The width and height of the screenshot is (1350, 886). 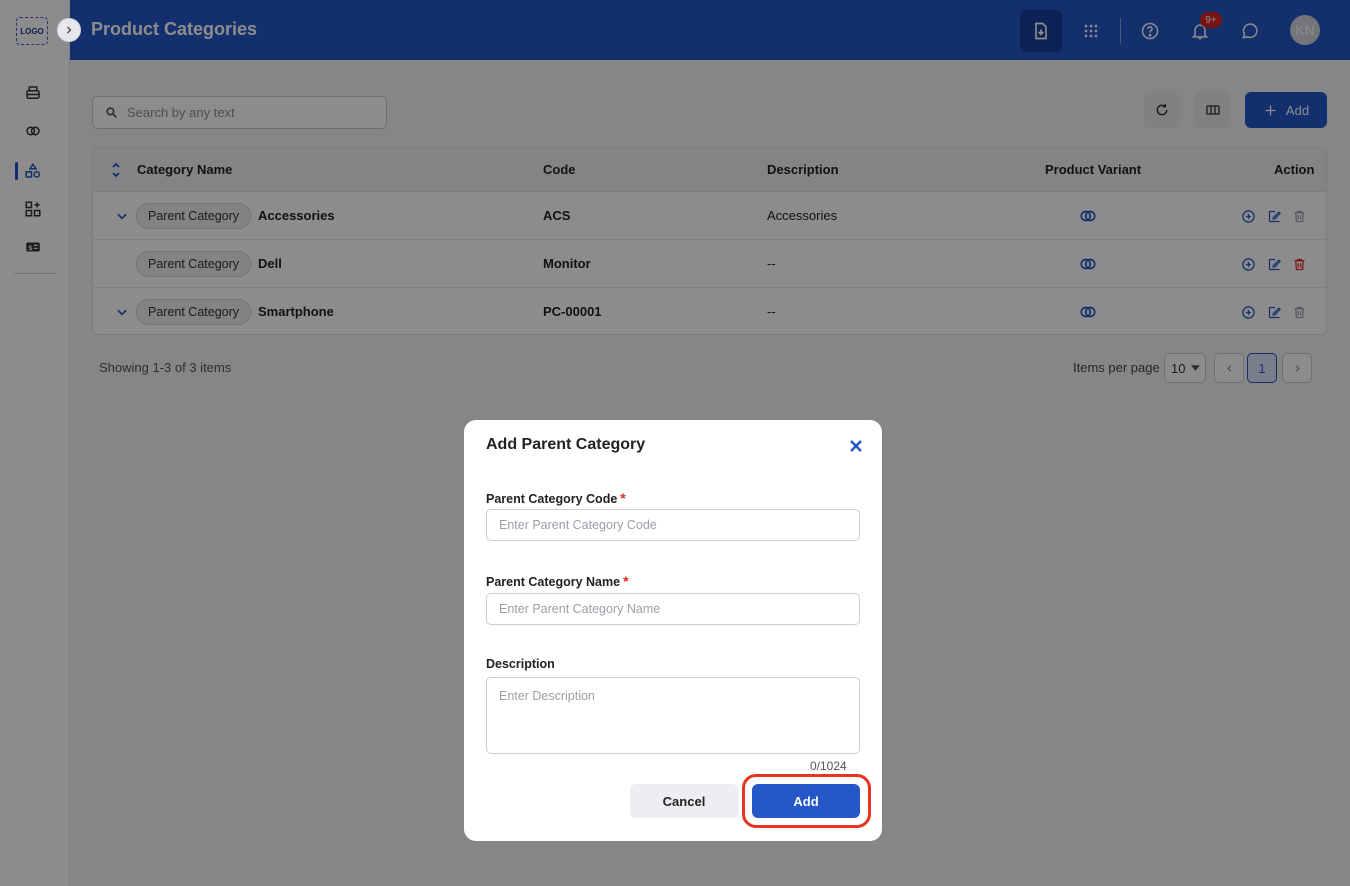 What do you see at coordinates (684, 801) in the screenshot?
I see `cancel-button: Cancel` at bounding box center [684, 801].